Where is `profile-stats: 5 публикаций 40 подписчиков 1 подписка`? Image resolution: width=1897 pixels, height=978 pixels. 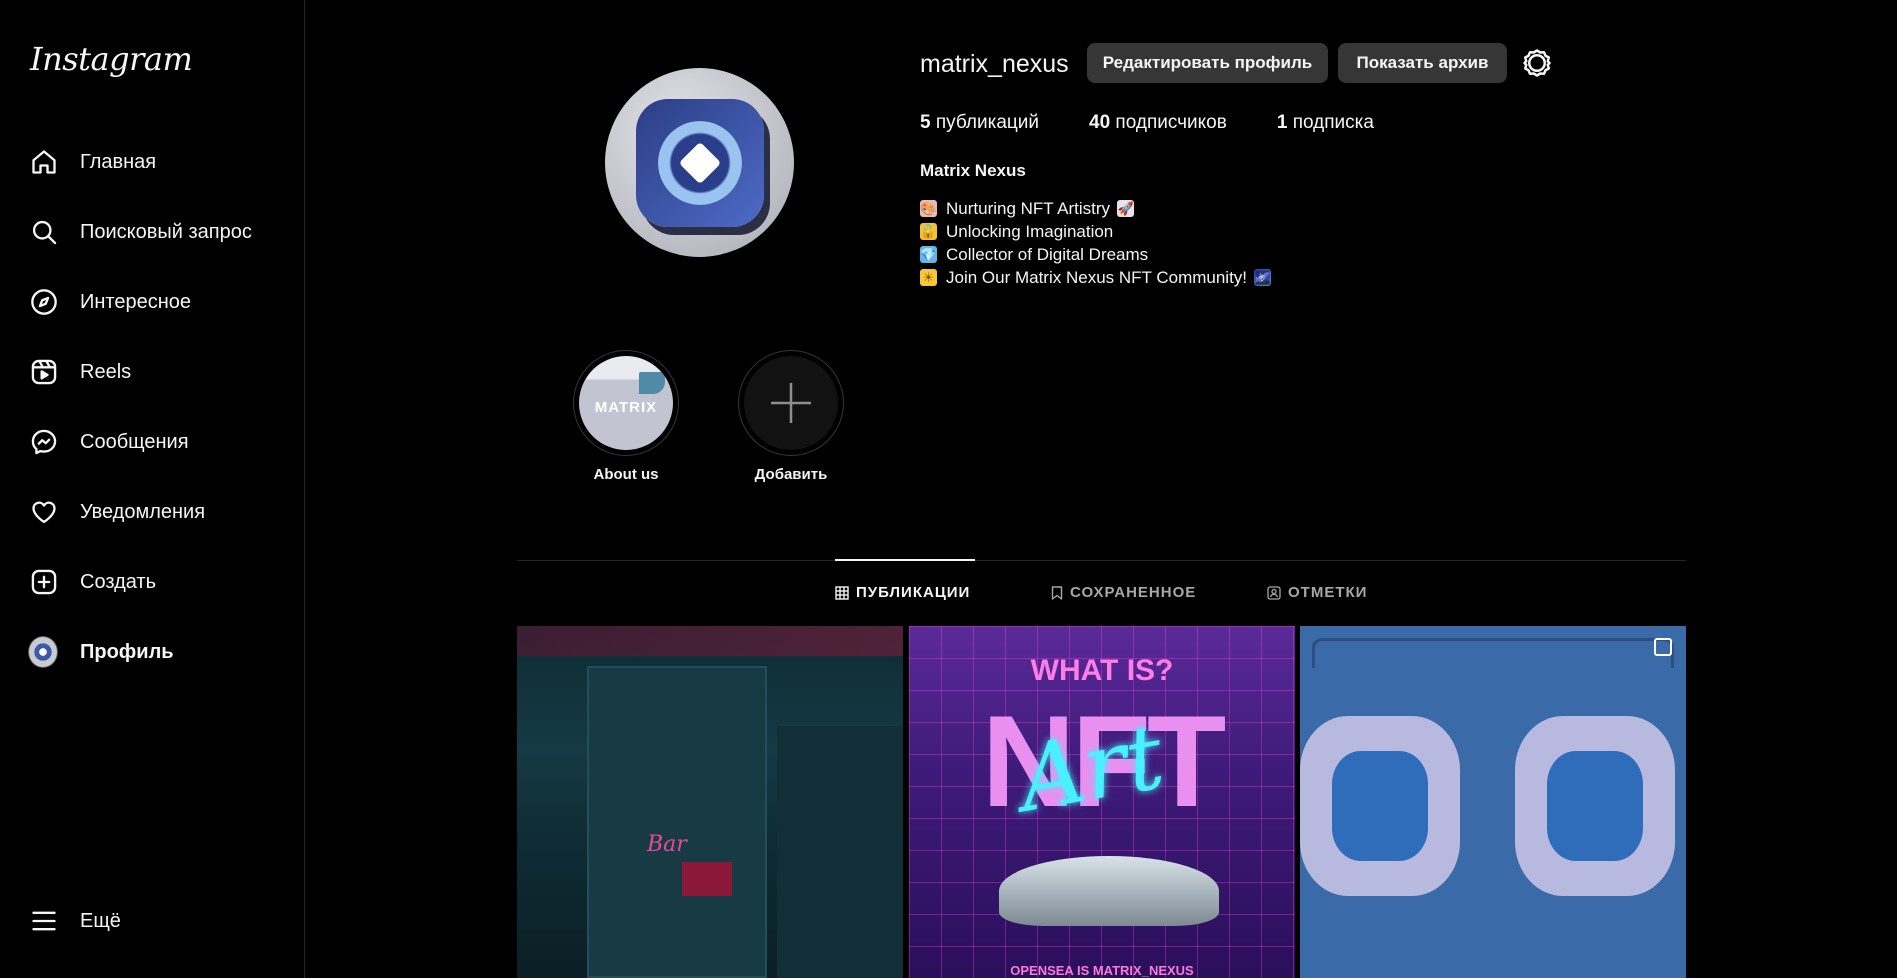 profile-stats: 5 публикаций 40 подписчиков 1 подписка is located at coordinates (1172, 123).